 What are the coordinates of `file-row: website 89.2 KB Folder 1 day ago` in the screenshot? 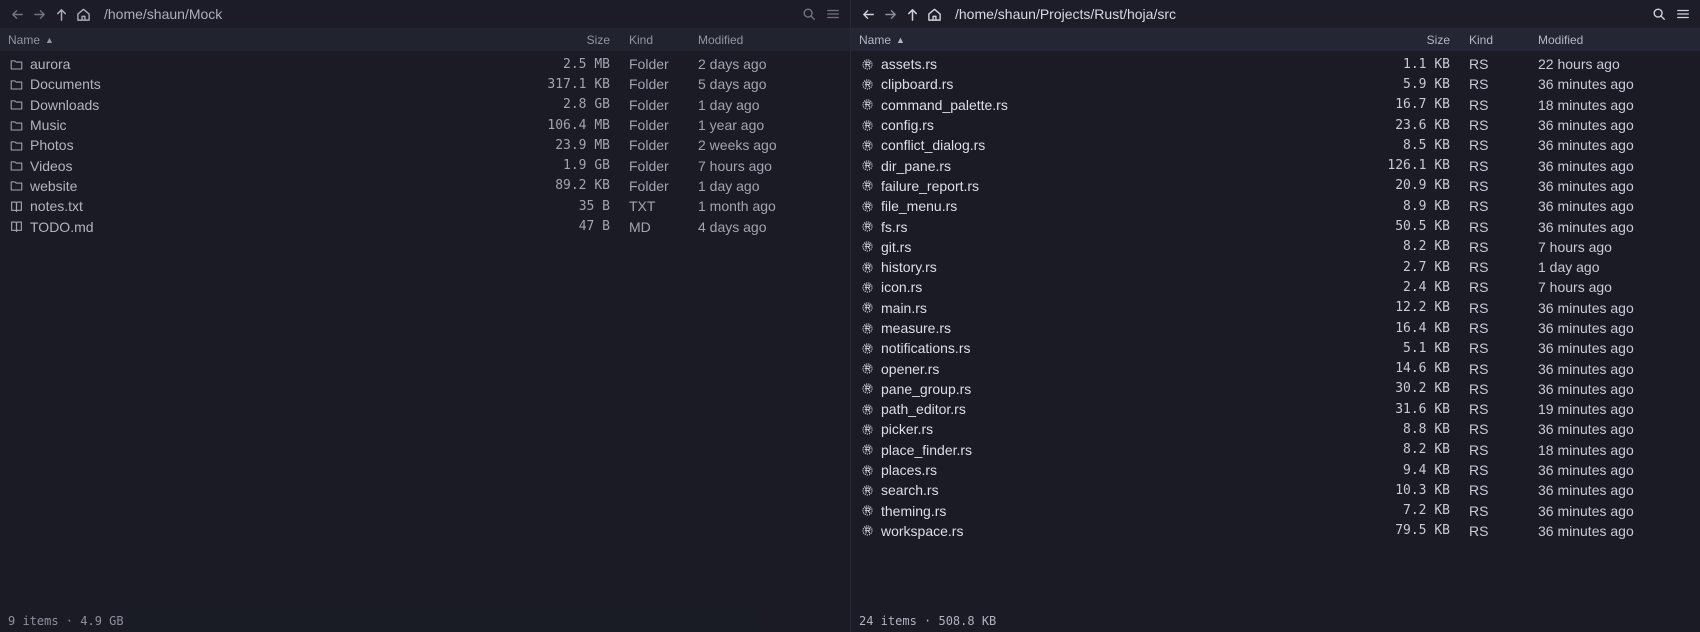 It's located at (425, 186).